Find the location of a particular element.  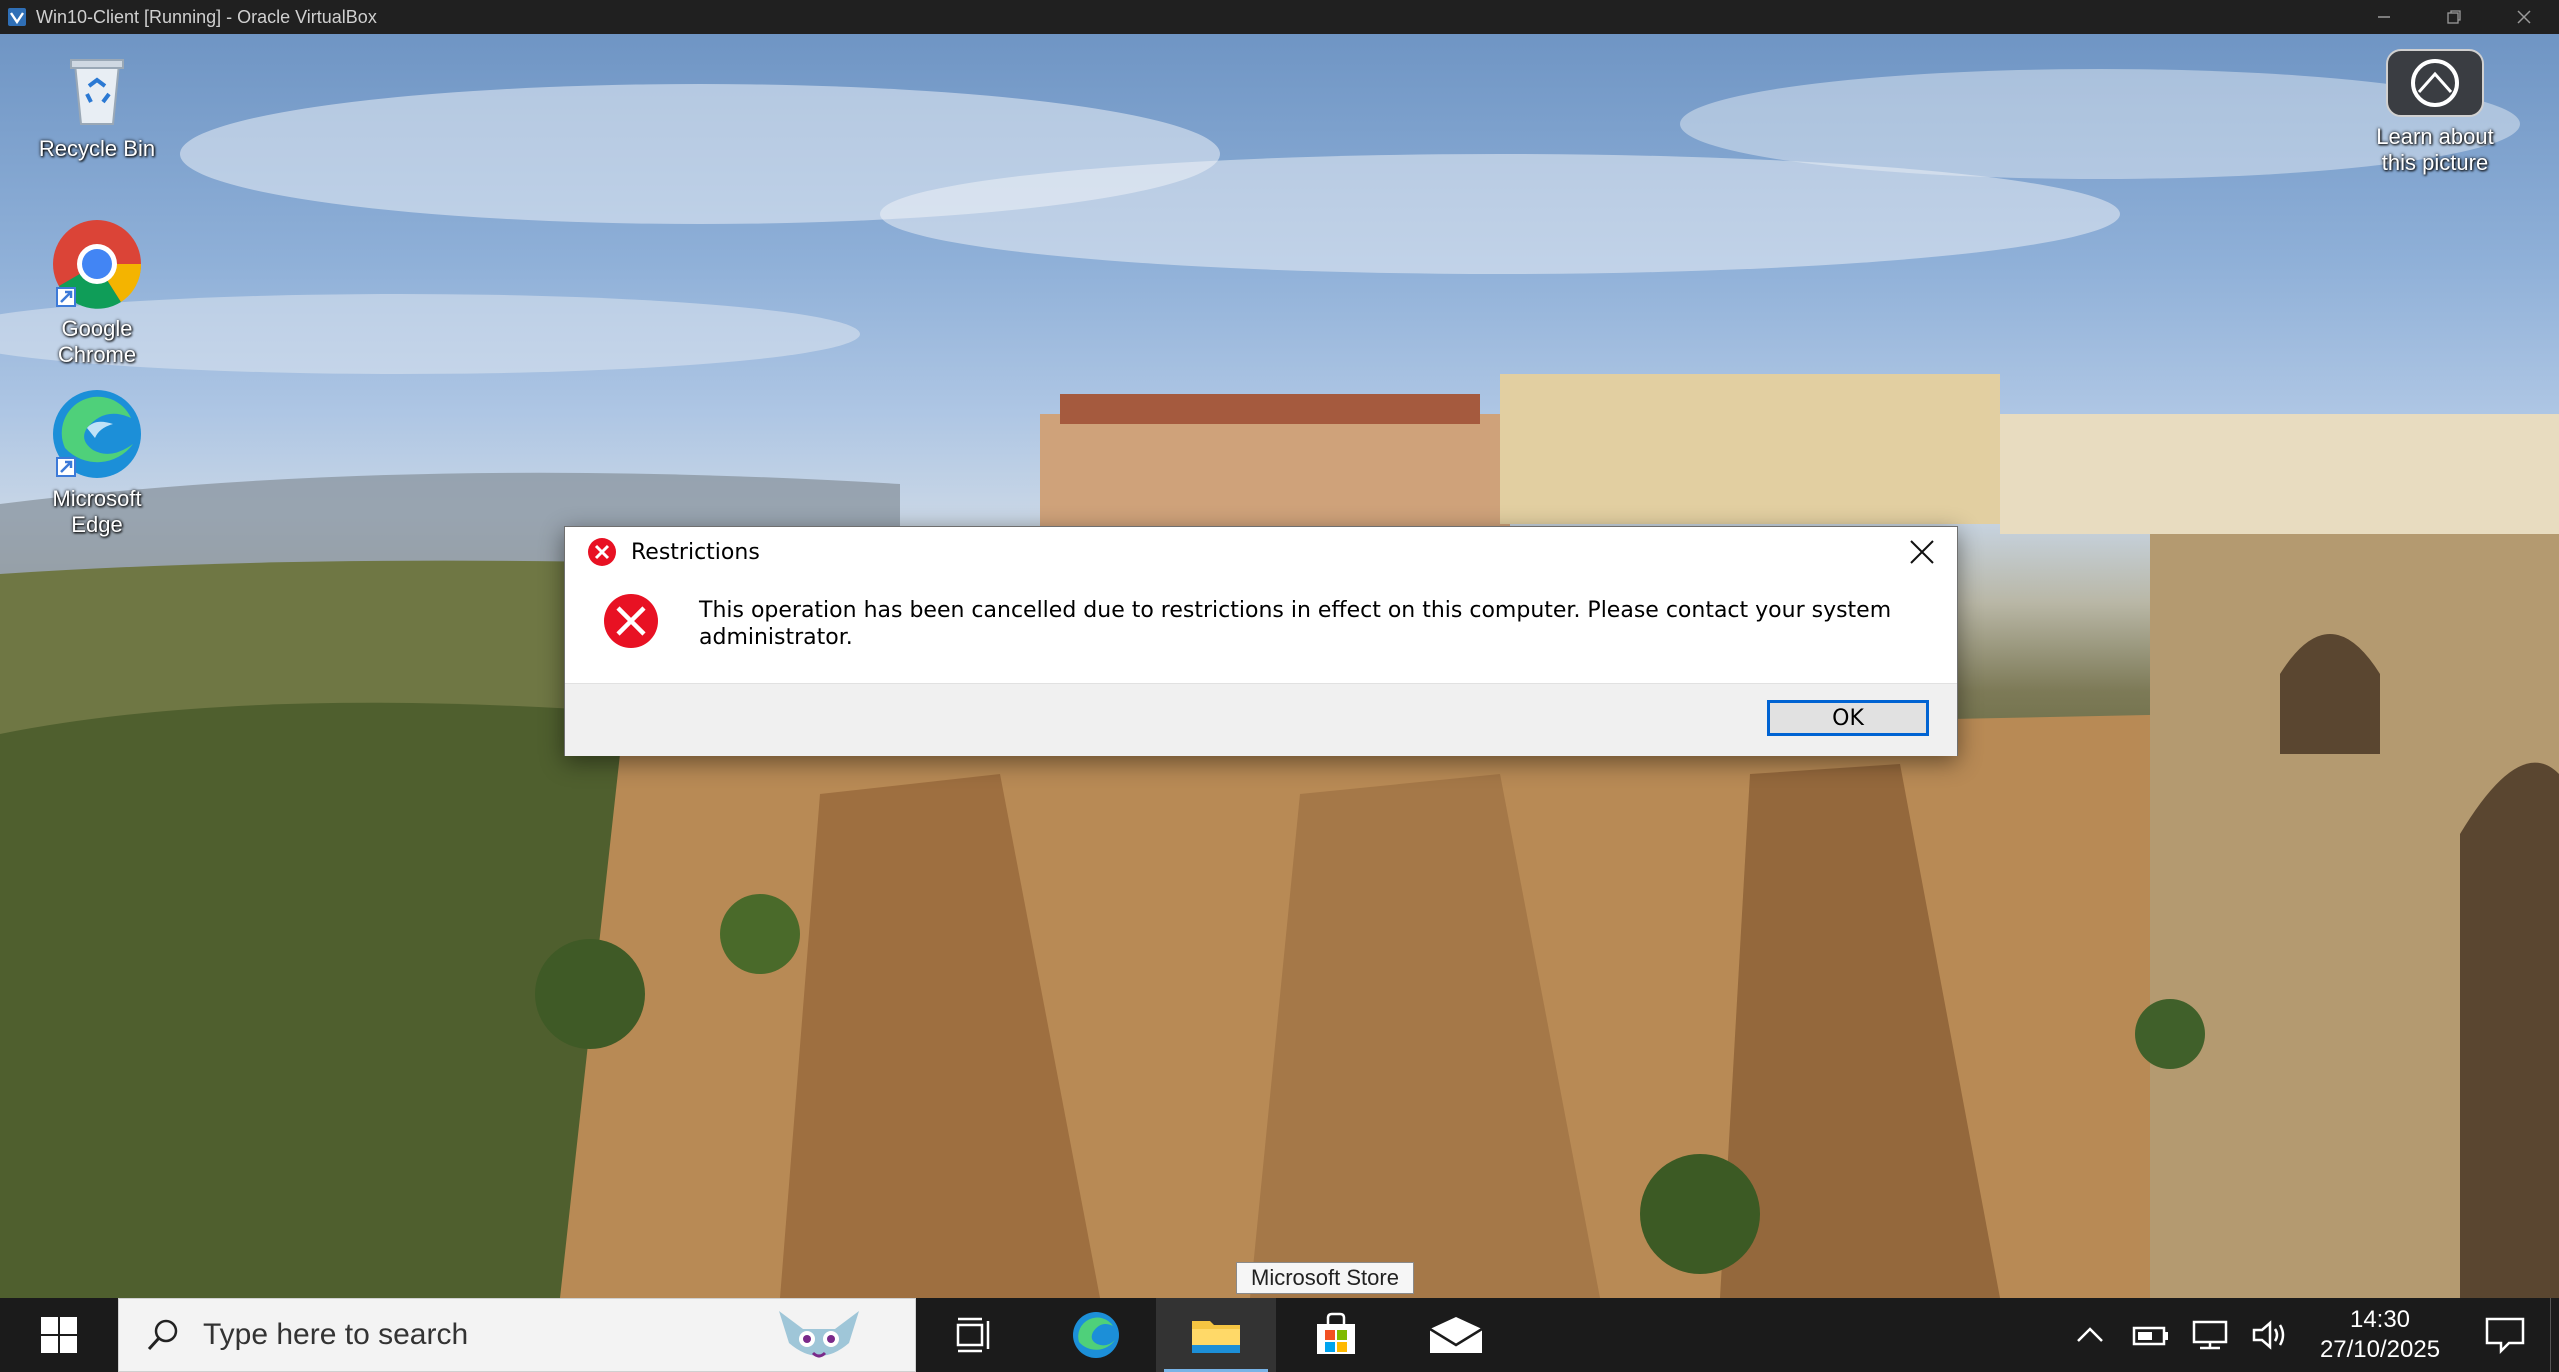

clock-date: 27/10/2025 is located at coordinates (2380, 1349).